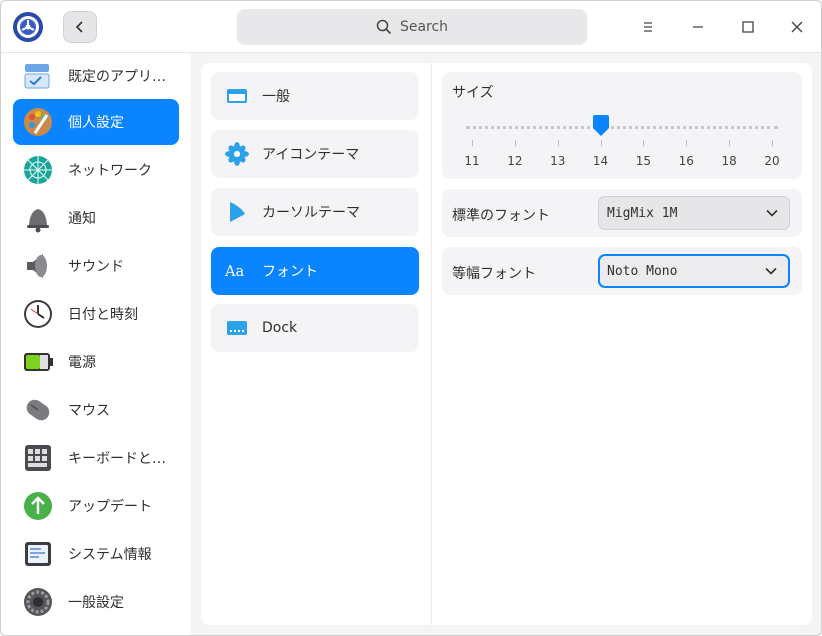  I want to click on sidebar-item-label: 一般設定, so click(96, 603).